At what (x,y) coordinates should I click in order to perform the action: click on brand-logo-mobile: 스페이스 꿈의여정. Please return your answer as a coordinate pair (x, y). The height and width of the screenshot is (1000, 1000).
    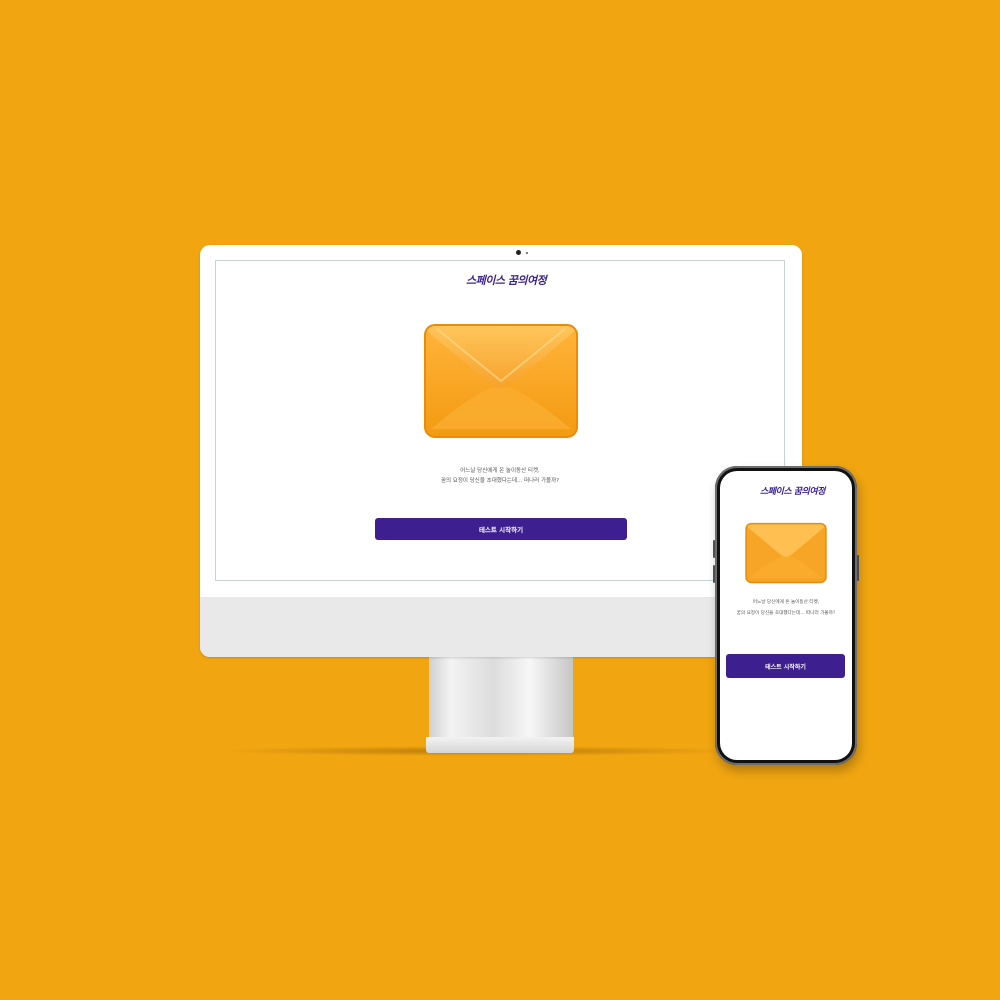
    Looking at the image, I should click on (792, 490).